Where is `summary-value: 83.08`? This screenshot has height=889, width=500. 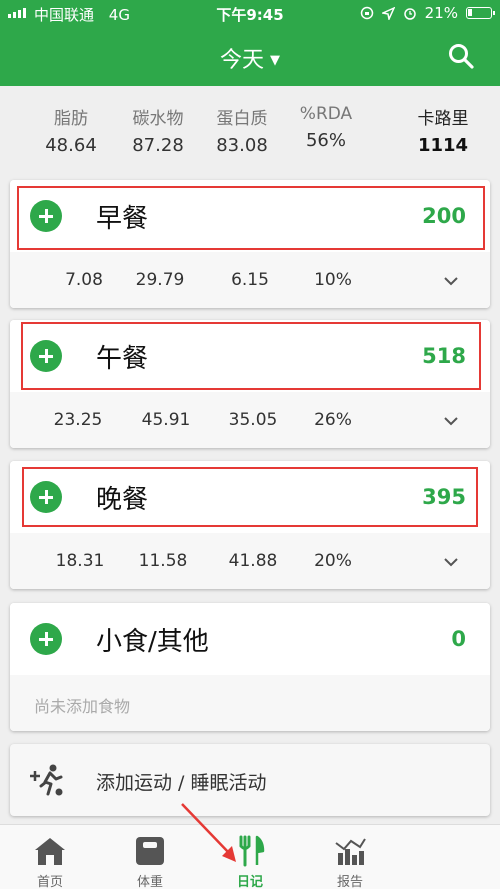 summary-value: 83.08 is located at coordinates (242, 145).